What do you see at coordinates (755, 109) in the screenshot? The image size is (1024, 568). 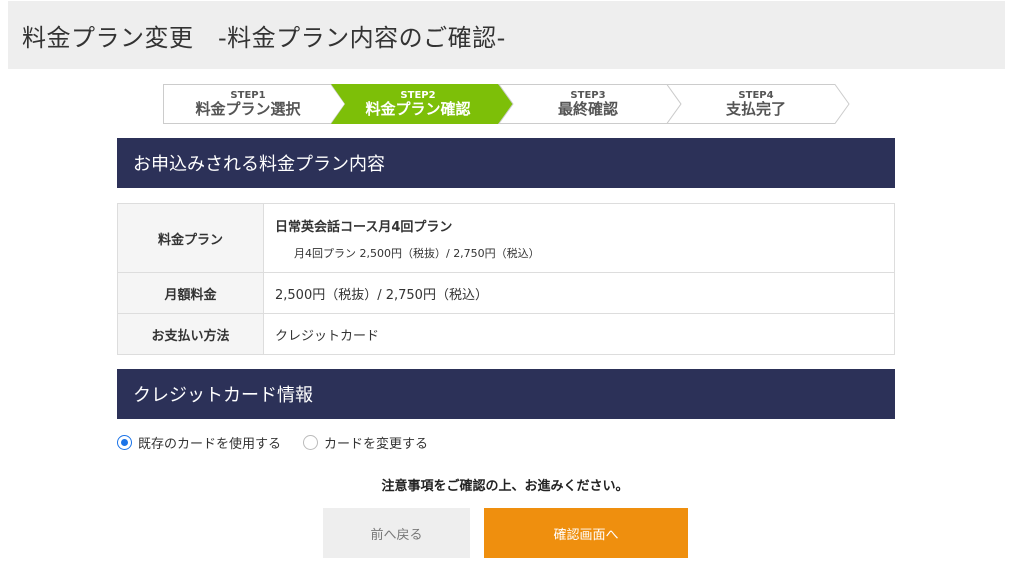 I see `step-4-name: 支払完了` at bounding box center [755, 109].